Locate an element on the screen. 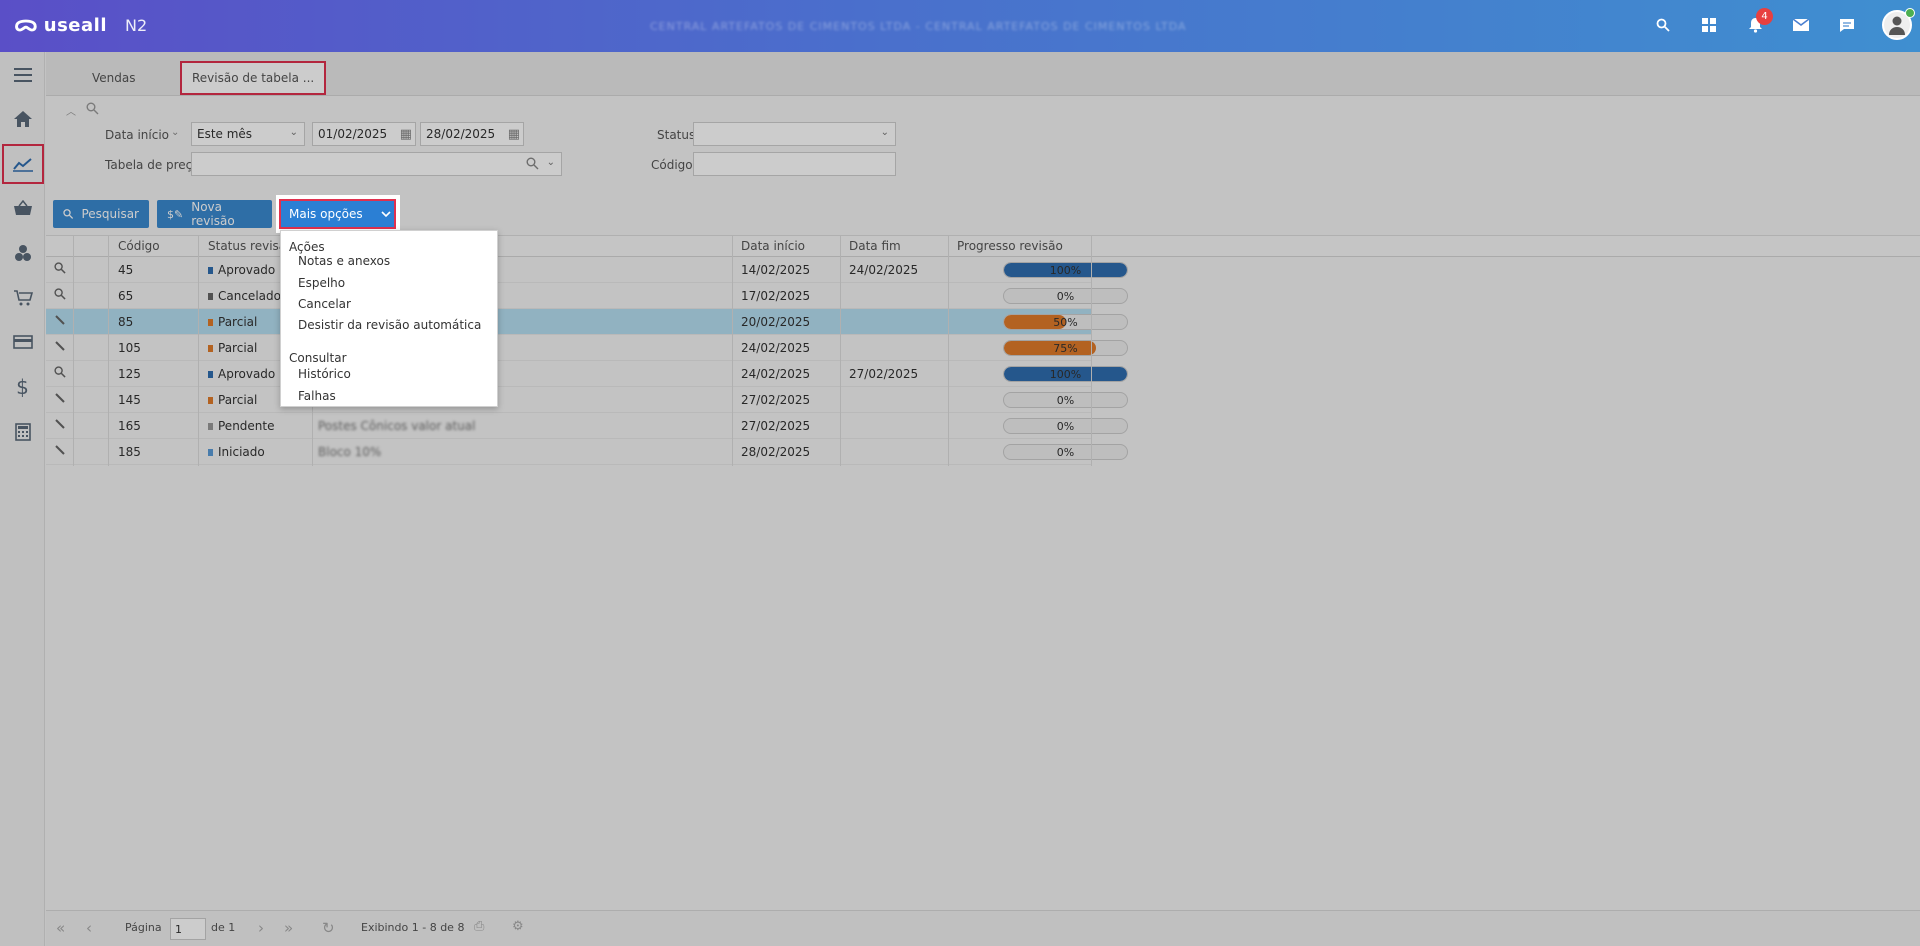 The image size is (1920, 946). mais-opcoes-button: Mais opções is located at coordinates (337, 214).